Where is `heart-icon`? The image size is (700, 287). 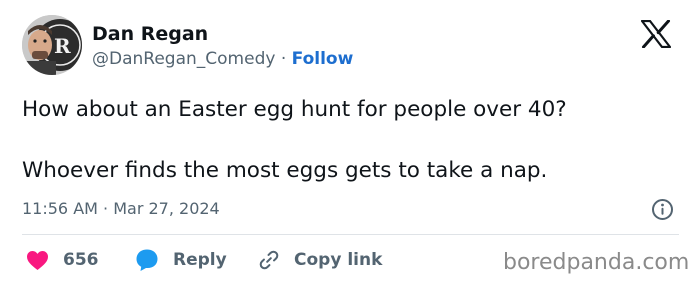
heart-icon is located at coordinates (37, 260).